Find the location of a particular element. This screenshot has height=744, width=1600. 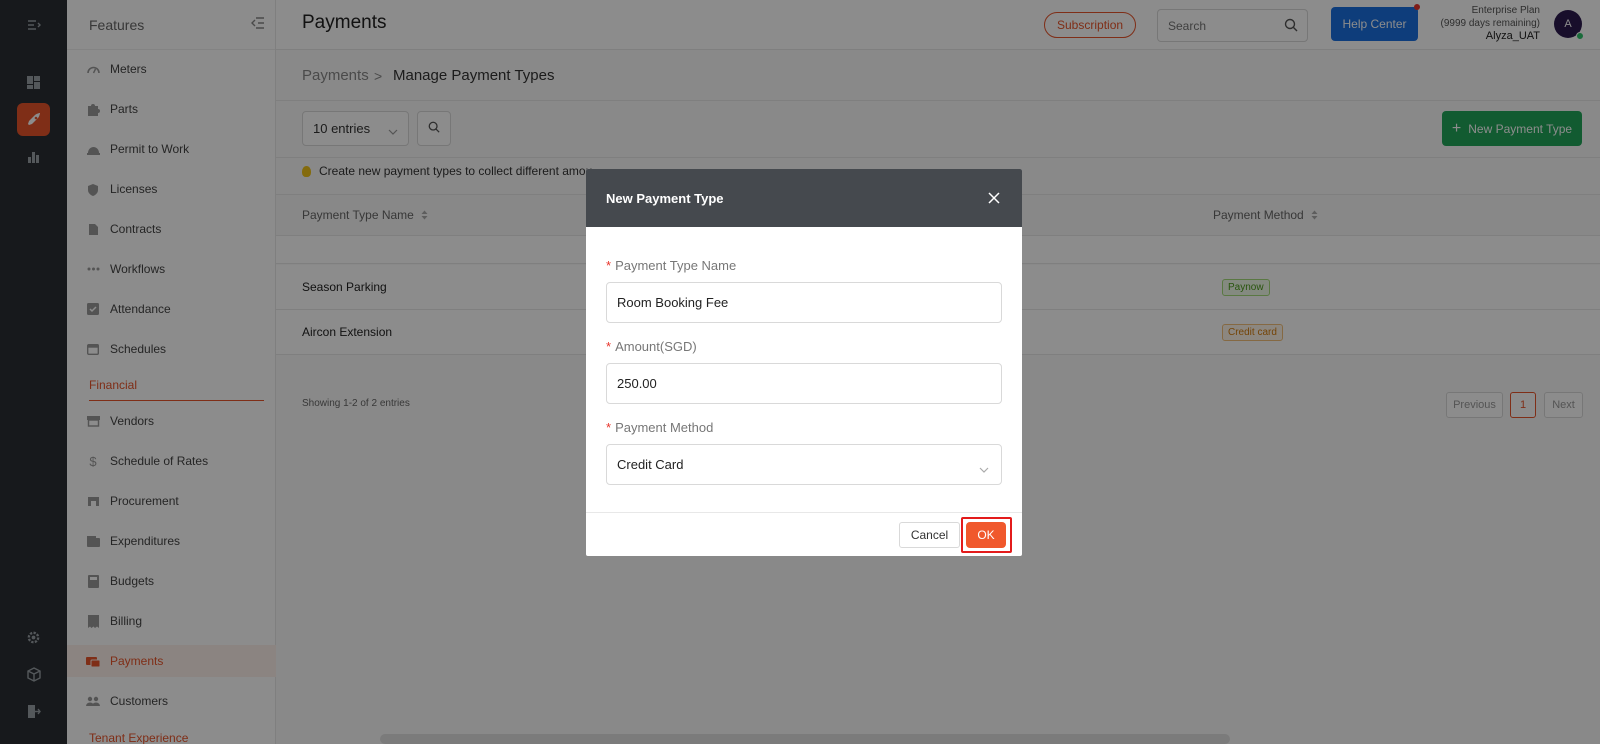

label-text: Payment Method is located at coordinates (664, 427).